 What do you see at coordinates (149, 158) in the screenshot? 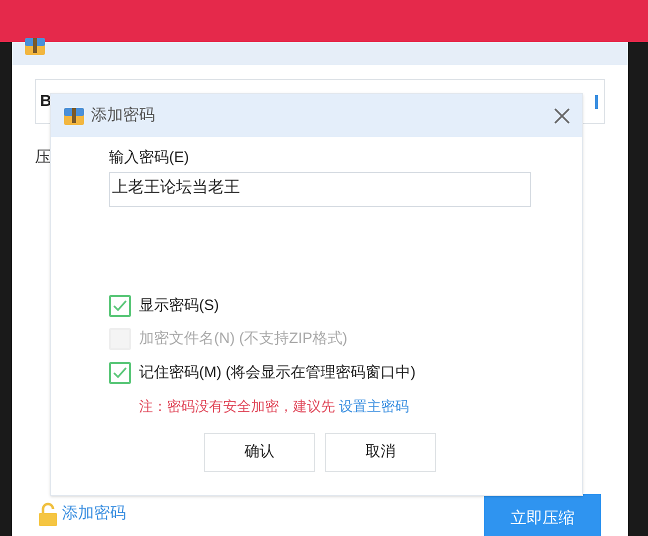
I see `password-label: 输入密码(E)` at bounding box center [149, 158].